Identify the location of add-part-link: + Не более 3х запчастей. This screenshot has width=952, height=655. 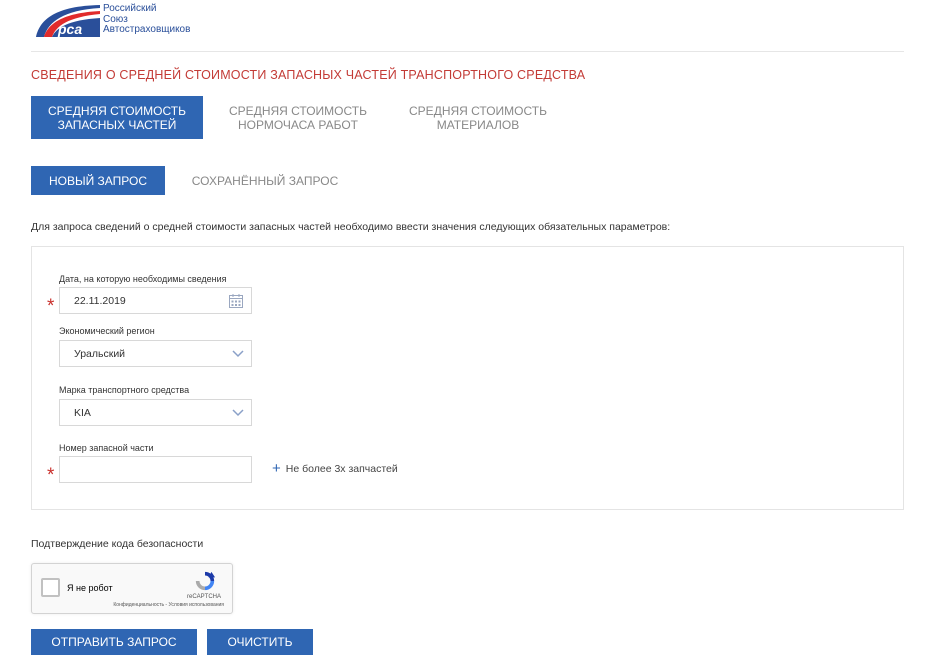
(335, 468).